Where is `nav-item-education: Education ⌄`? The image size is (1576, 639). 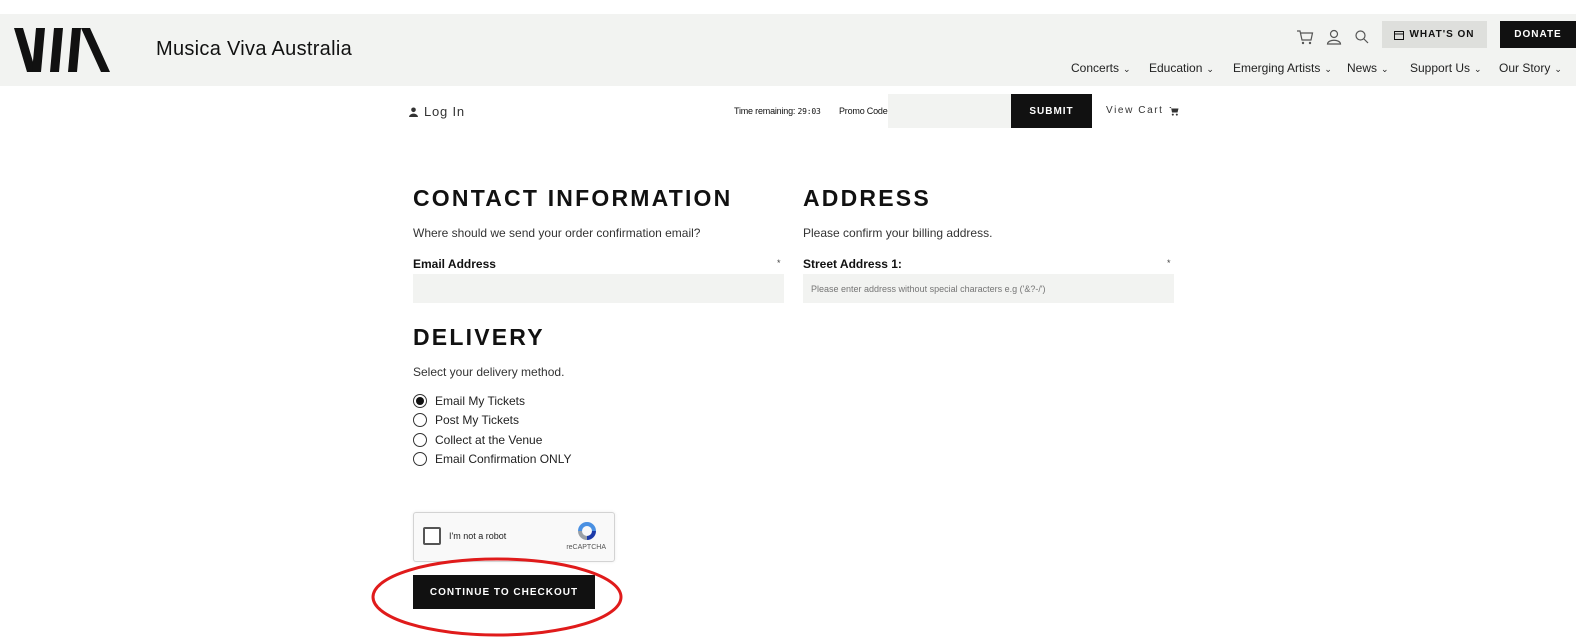 nav-item-education: Education ⌄ is located at coordinates (1181, 68).